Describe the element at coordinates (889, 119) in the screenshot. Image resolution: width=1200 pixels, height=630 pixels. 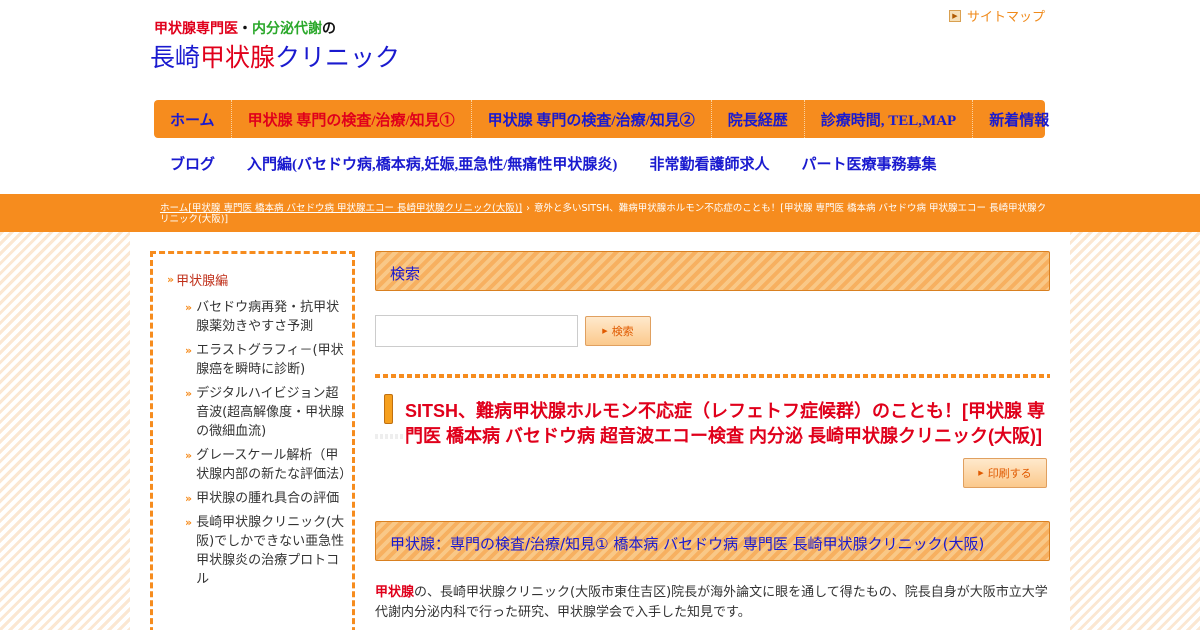
I see `nav-hours-map: 診療時間, TEL,MAP` at that location.